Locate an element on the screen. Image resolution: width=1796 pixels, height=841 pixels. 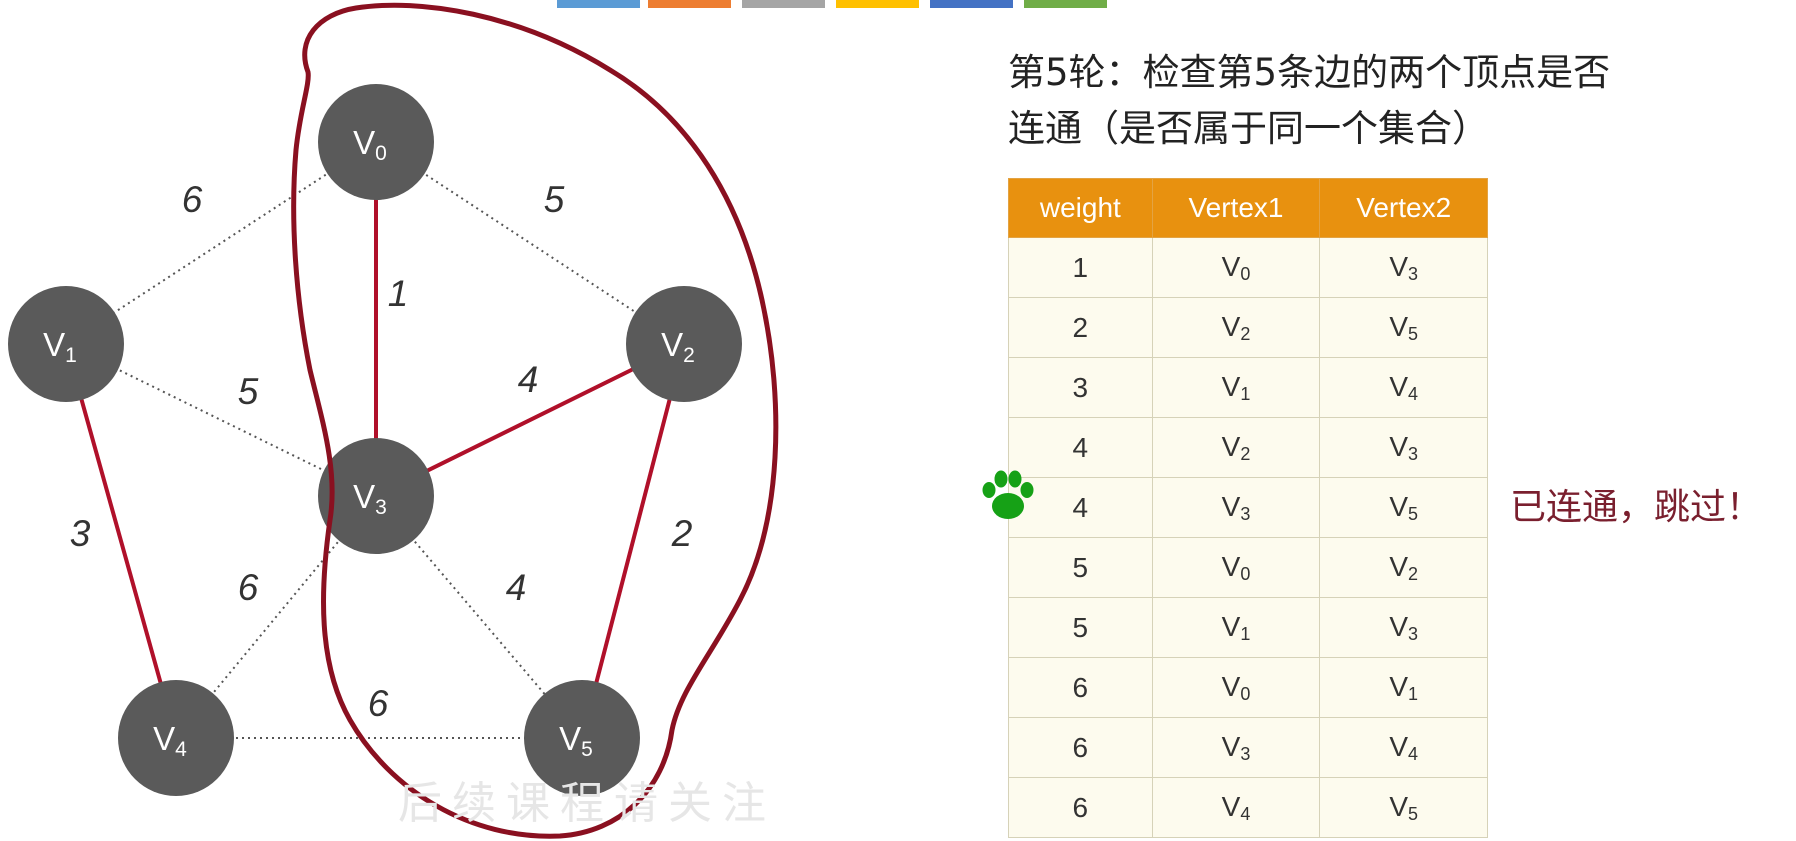
table-row: 4 V2 V3 is located at coordinates (1248, 447).